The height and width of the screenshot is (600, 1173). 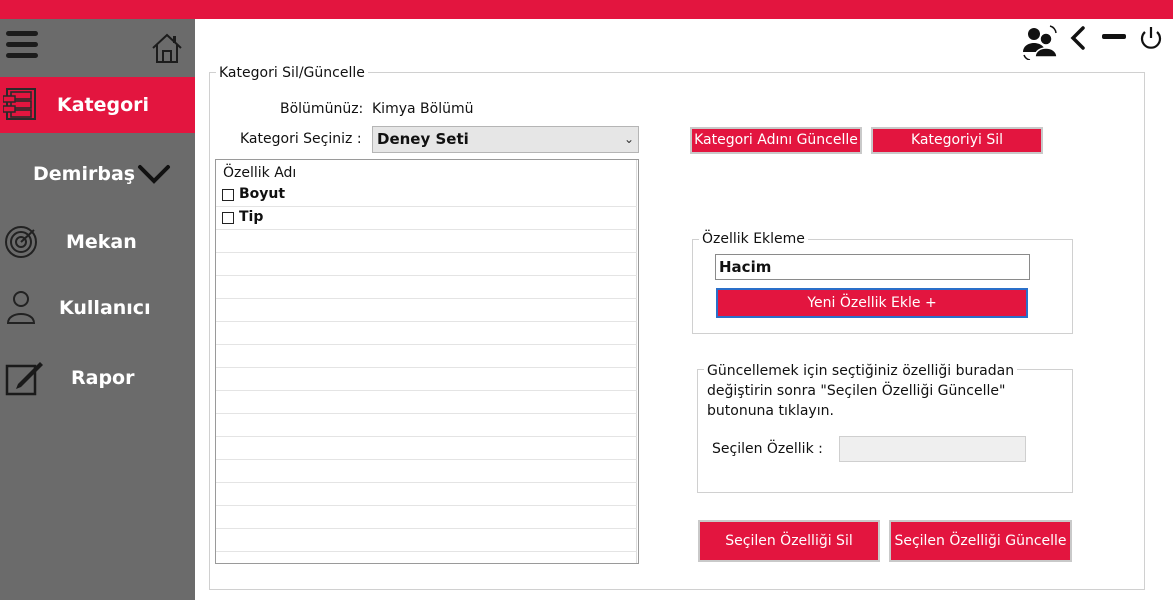 I want to click on sidebar-item-mekan: Mekan, so click(x=97, y=242).